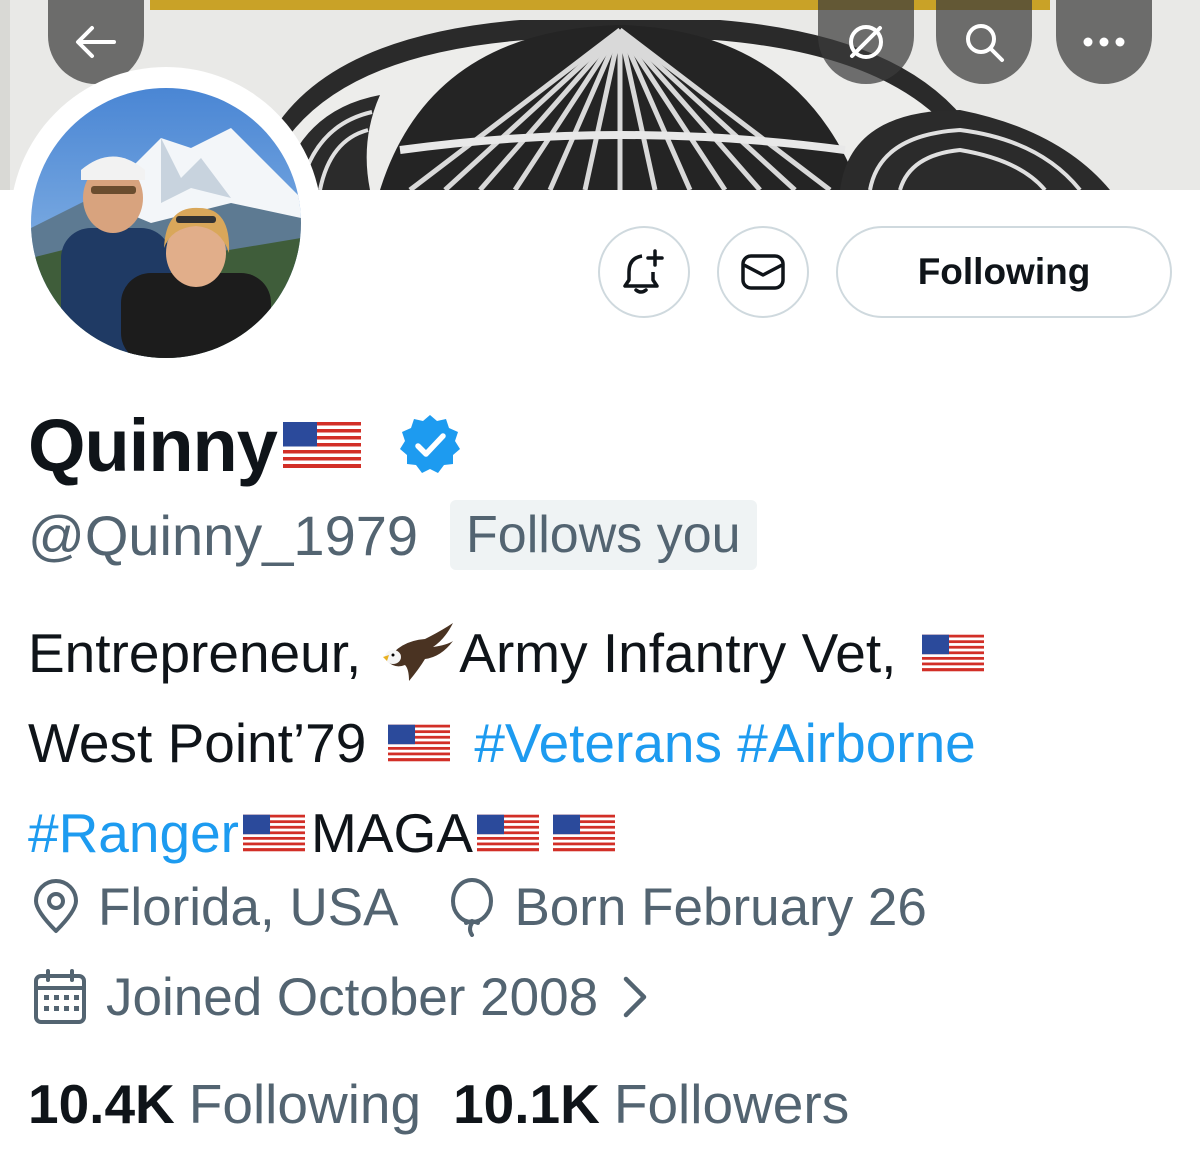 The image size is (1200, 1169). I want to click on notifications-button, so click(644, 272).